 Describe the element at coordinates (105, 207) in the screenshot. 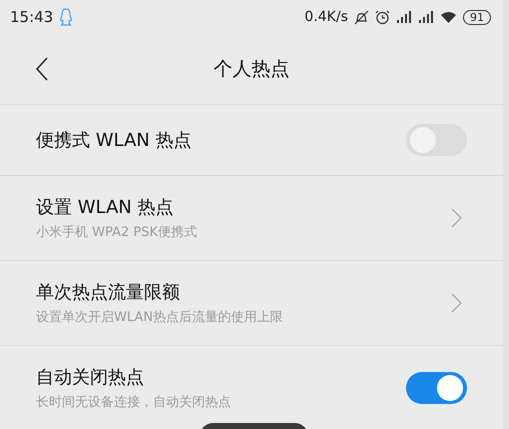

I see `setting-title: 设置 WLAN 热点` at that location.